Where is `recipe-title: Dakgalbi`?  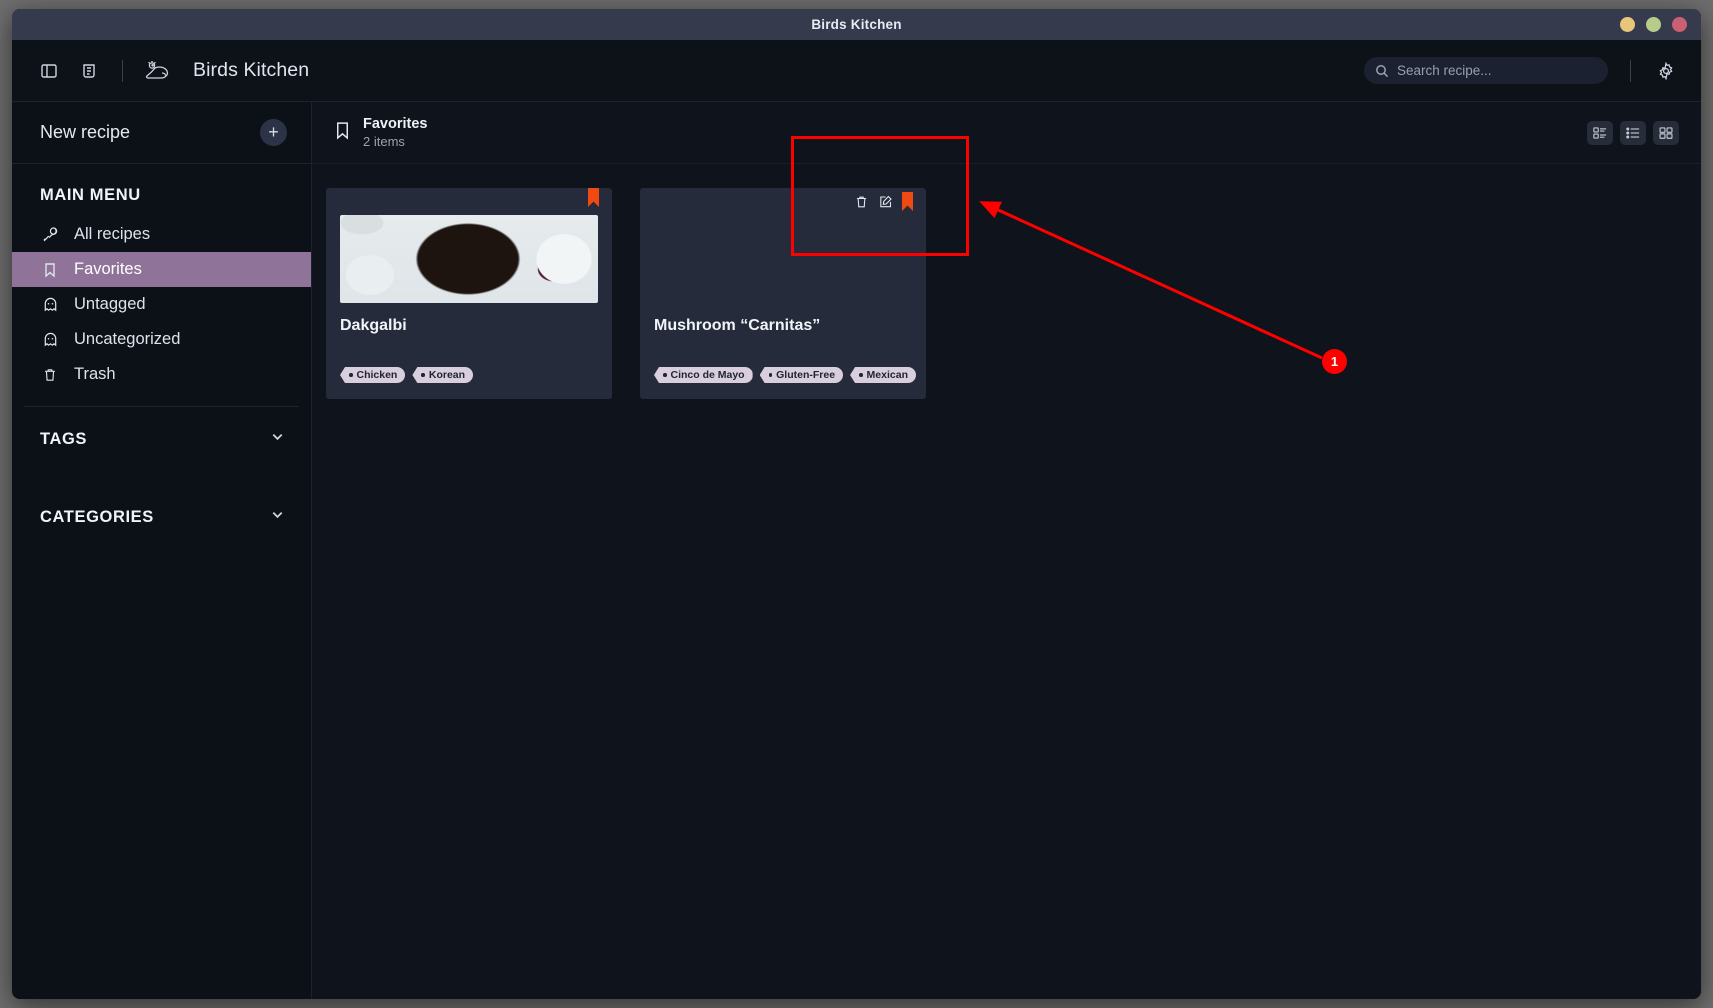
recipe-title: Dakgalbi is located at coordinates (373, 325).